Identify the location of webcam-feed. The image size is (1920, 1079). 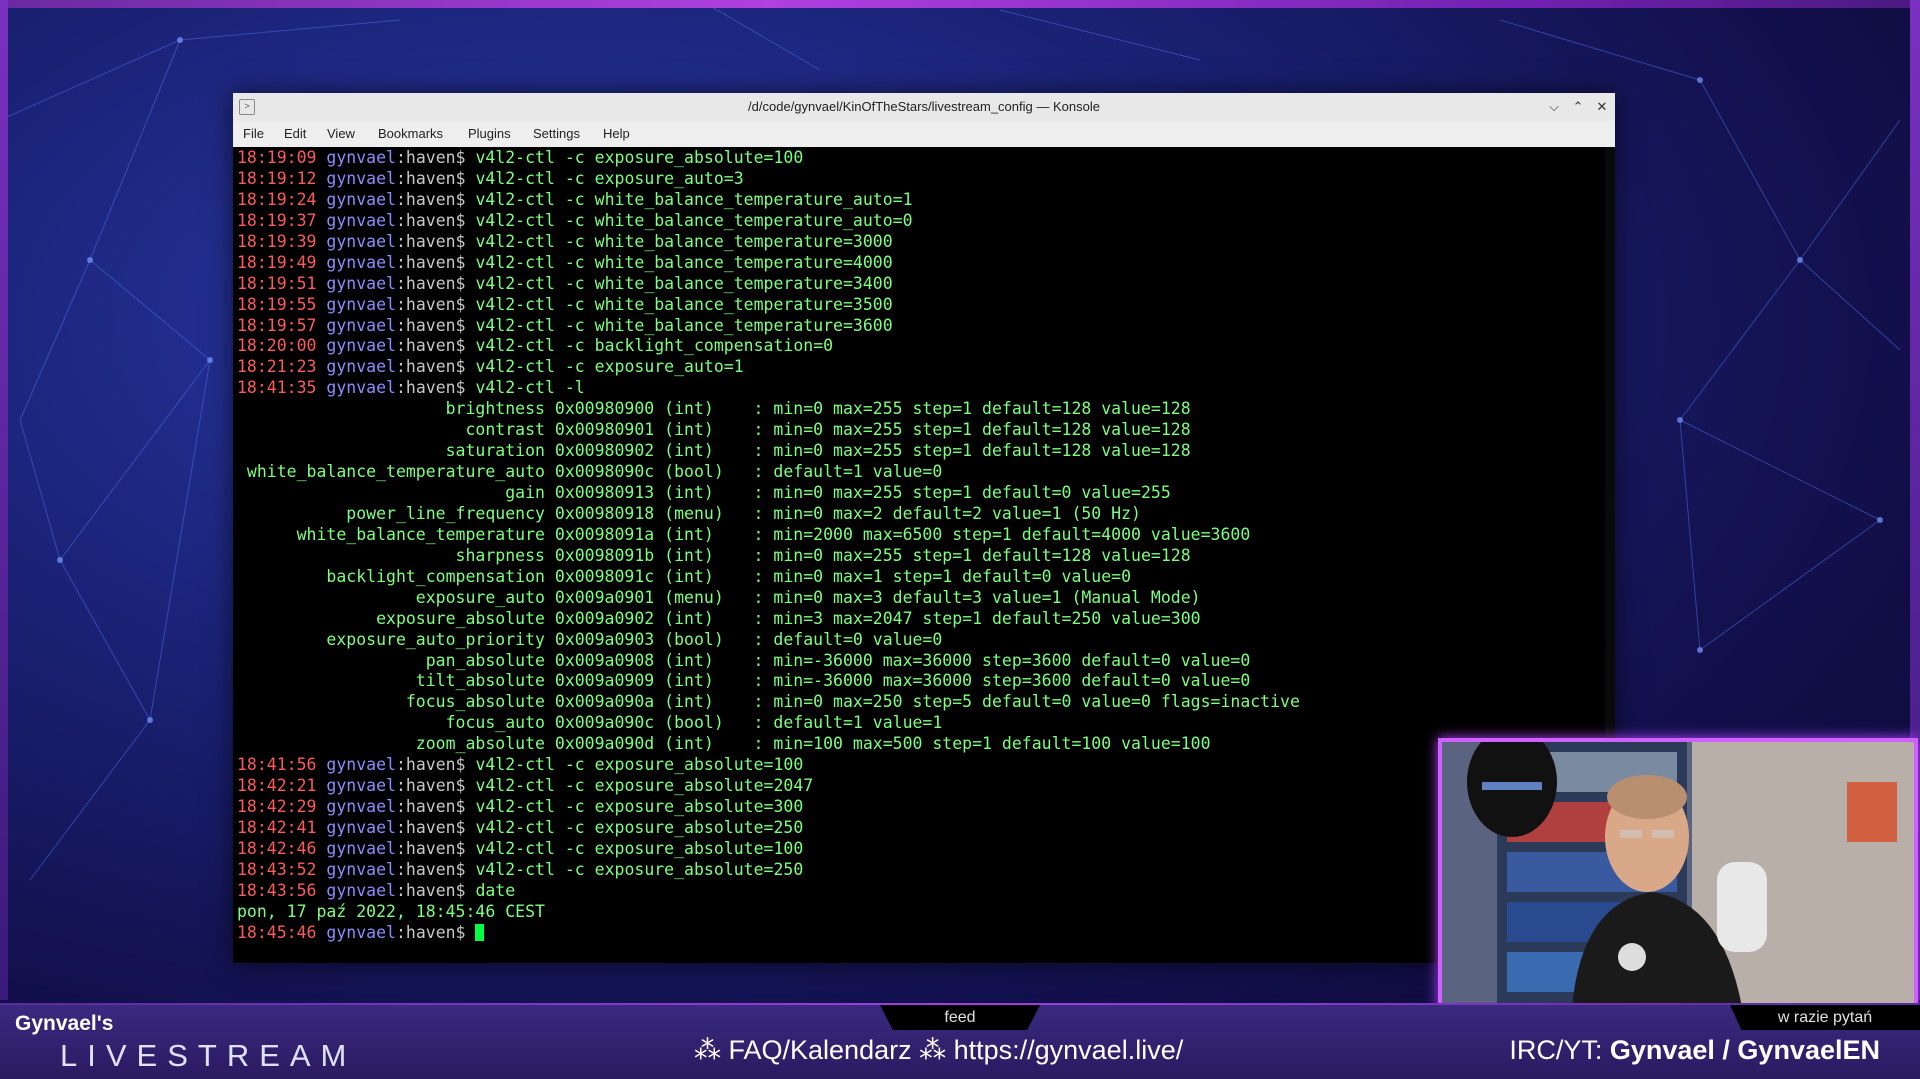
(1678, 874).